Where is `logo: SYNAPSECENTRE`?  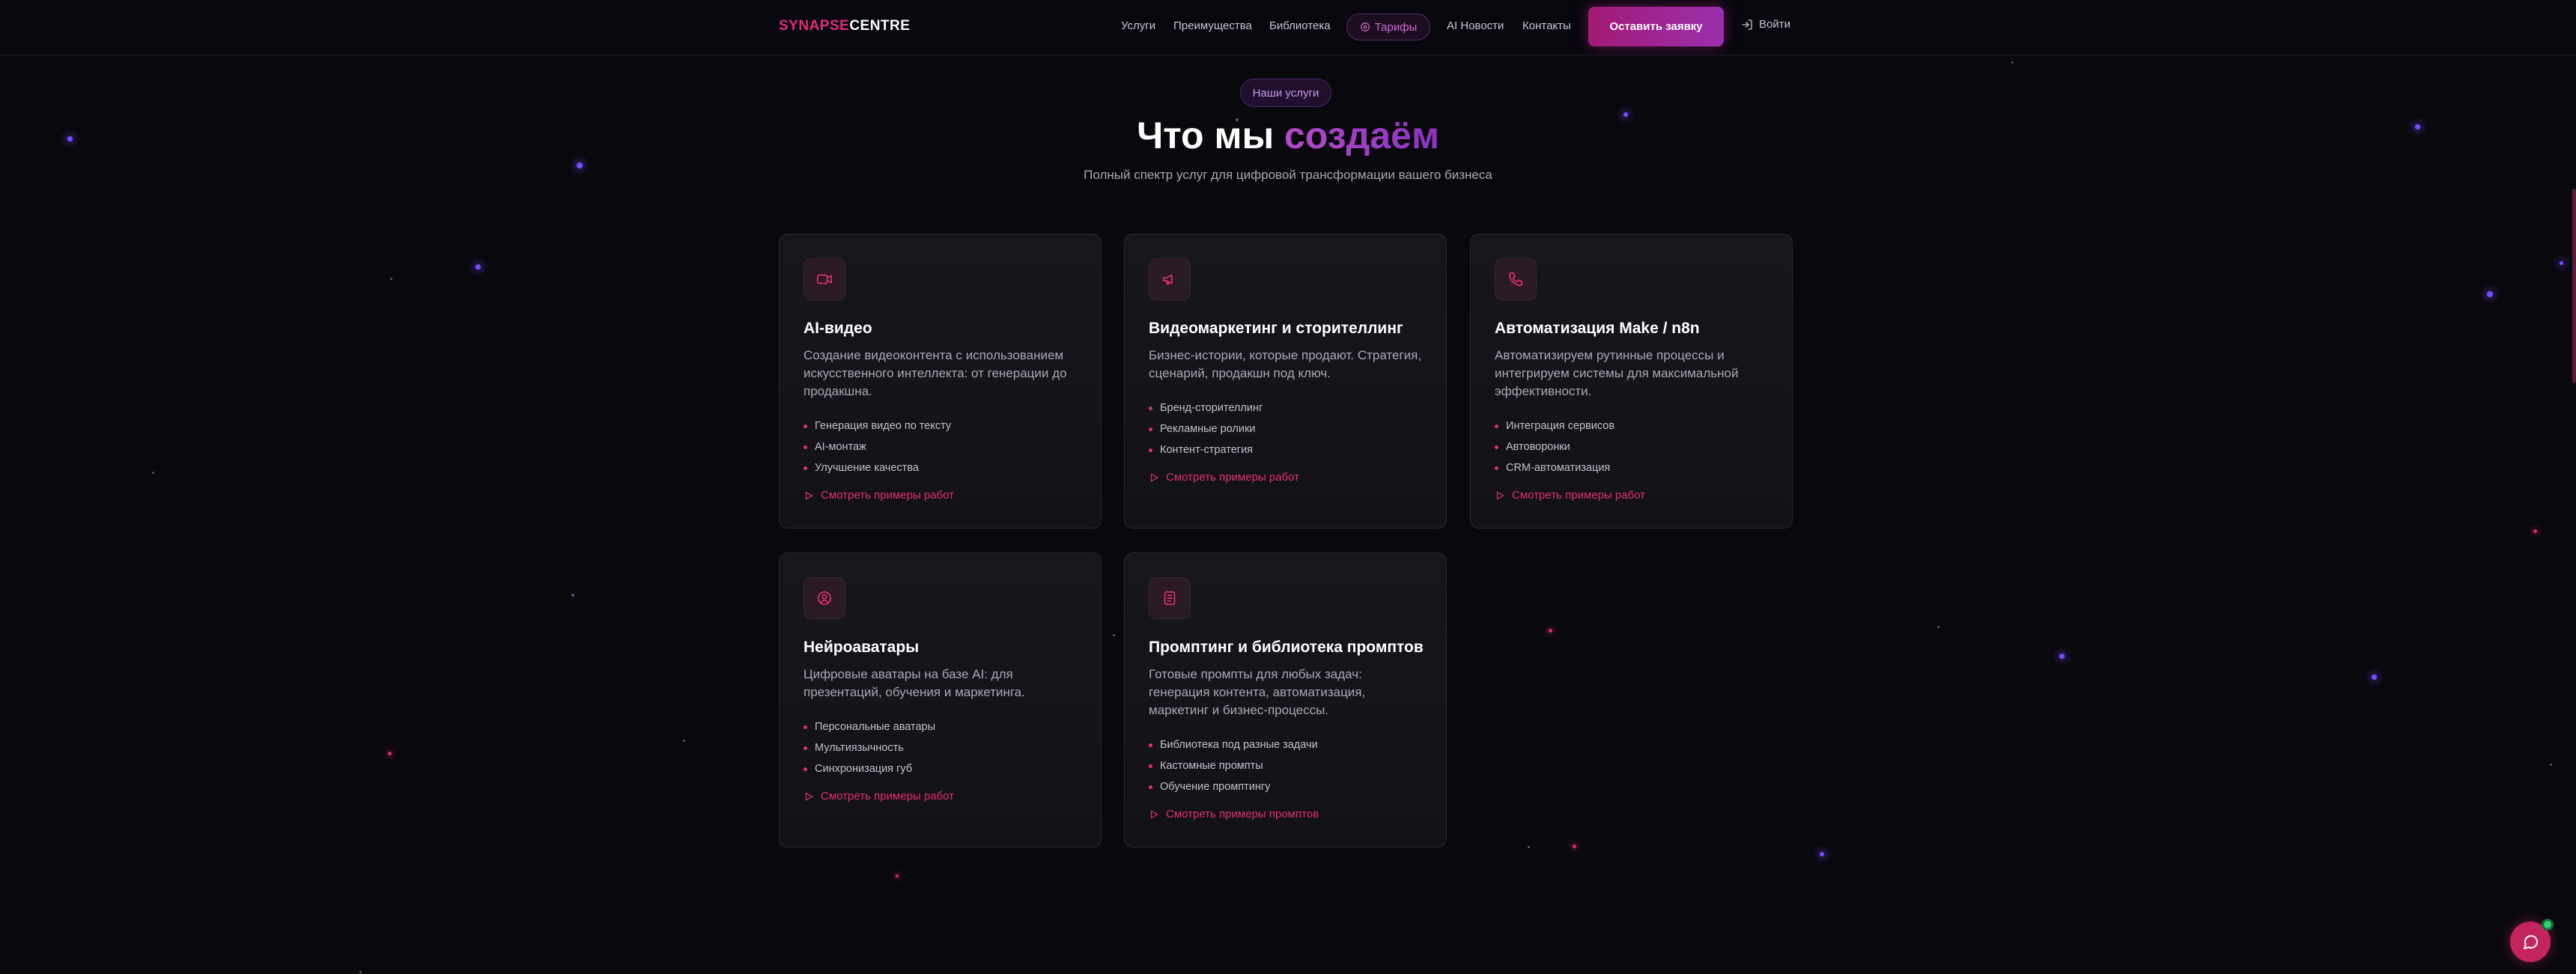 logo: SYNAPSECENTRE is located at coordinates (844, 26).